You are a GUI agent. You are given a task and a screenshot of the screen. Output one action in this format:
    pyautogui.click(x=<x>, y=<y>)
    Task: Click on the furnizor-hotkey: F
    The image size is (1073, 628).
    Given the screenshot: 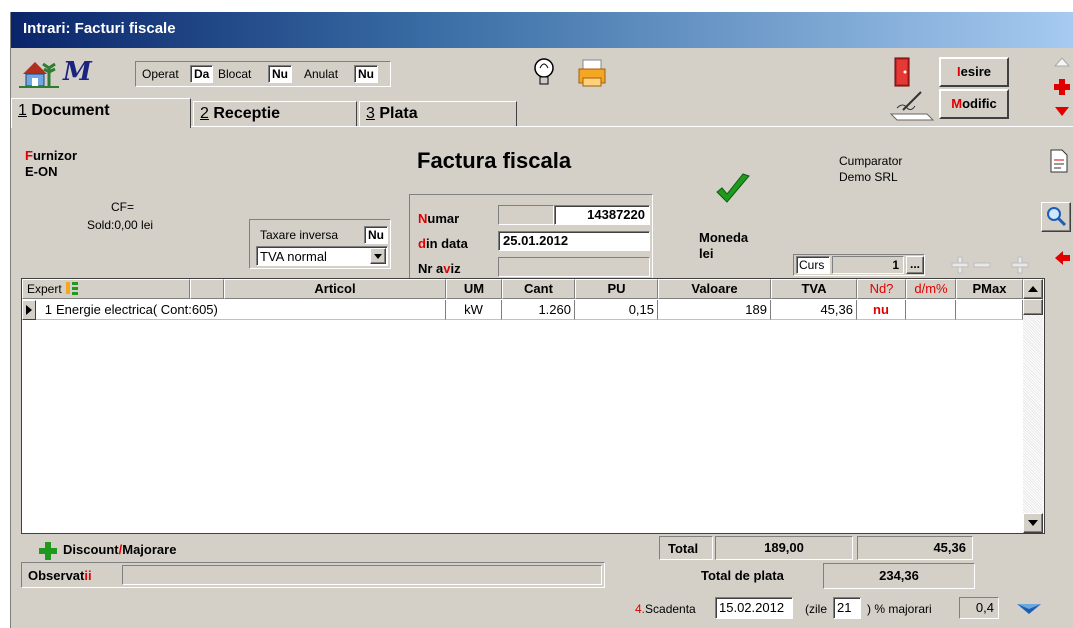 What is the action you would take?
    pyautogui.click(x=29, y=155)
    